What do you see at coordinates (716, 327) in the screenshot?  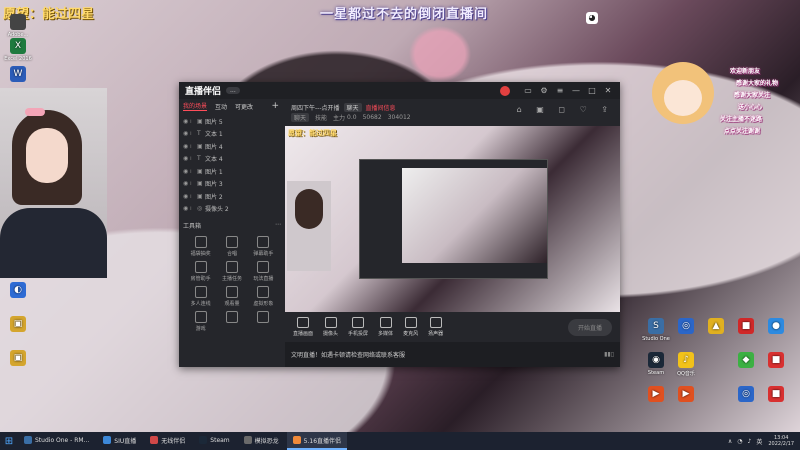 I see `desktop-icon: ▲` at bounding box center [716, 327].